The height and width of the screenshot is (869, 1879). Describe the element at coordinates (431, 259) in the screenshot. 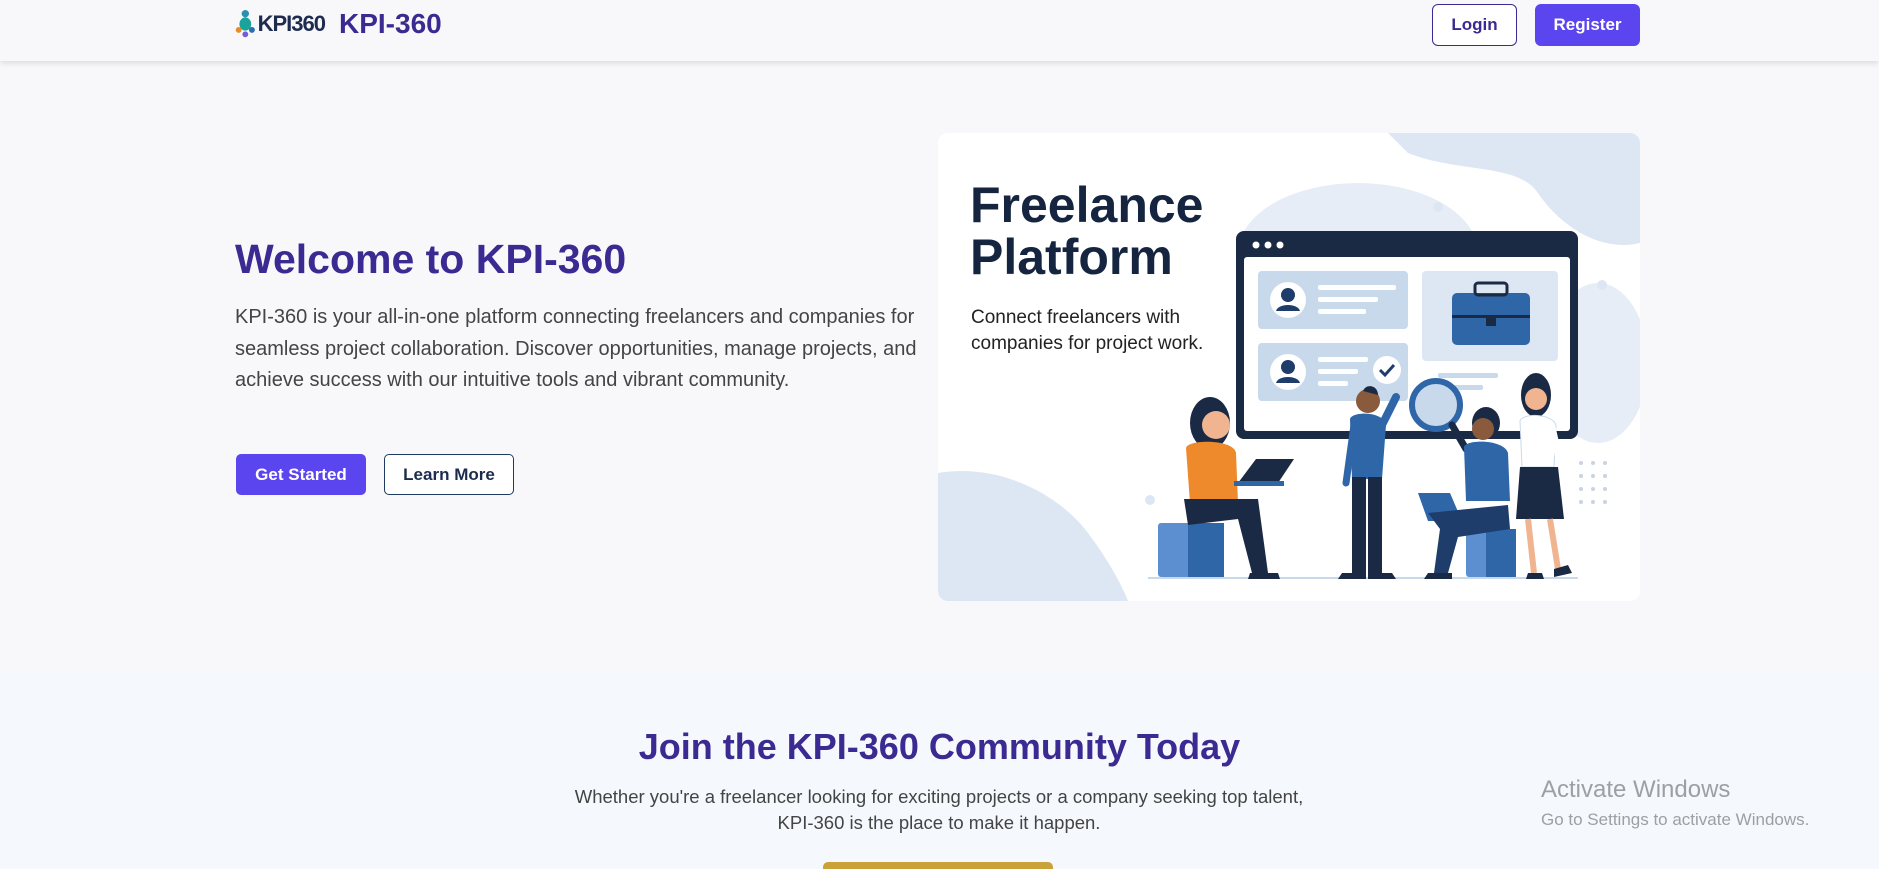

I see `hero-title: Welcome to KPI-360` at that location.